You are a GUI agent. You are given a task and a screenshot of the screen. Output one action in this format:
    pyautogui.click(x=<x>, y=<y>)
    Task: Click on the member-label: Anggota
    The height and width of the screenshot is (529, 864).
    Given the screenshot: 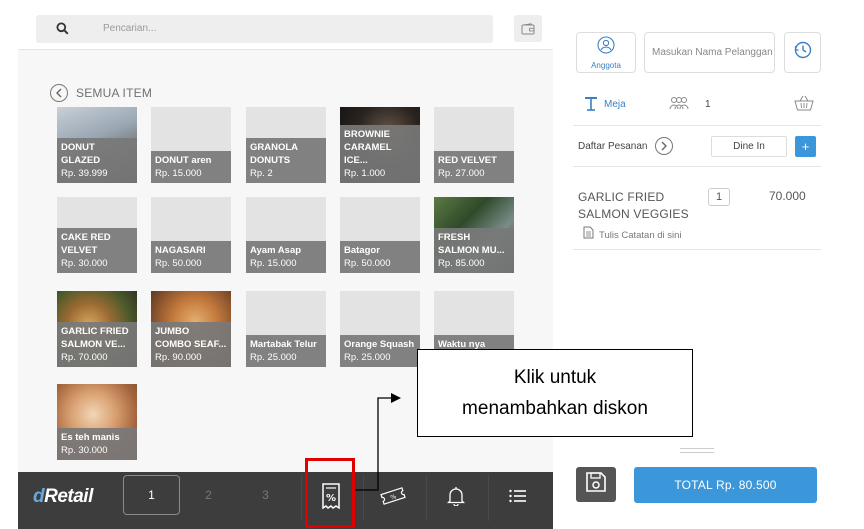 What is the action you would take?
    pyautogui.click(x=606, y=65)
    